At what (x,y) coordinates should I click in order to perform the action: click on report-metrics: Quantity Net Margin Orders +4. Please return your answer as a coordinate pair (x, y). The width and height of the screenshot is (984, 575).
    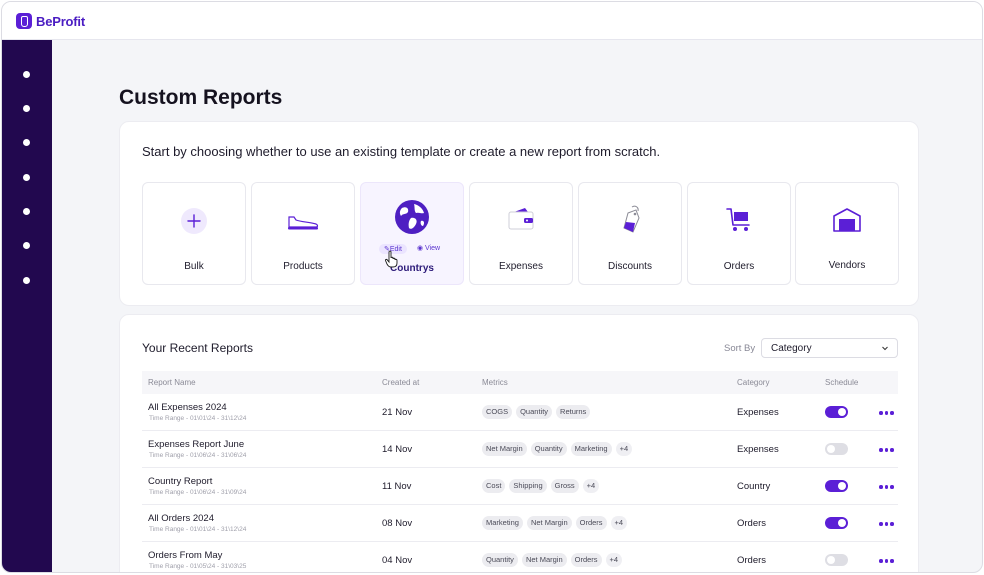
    Looking at the image, I should click on (552, 560).